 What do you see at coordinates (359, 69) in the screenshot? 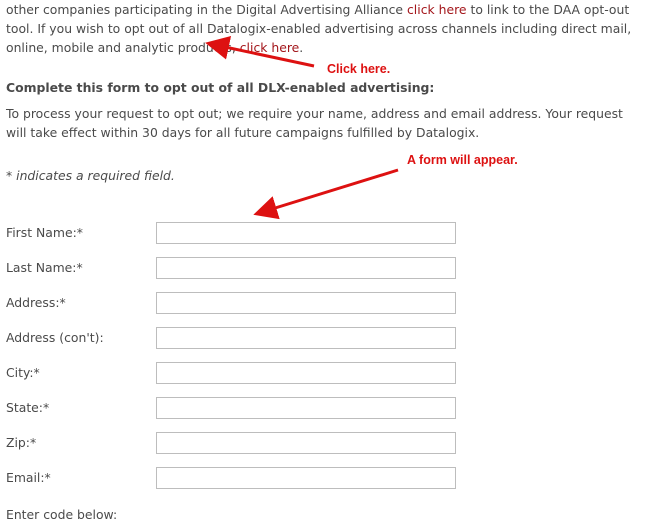
I see `click-here-annotation: Click here.` at bounding box center [359, 69].